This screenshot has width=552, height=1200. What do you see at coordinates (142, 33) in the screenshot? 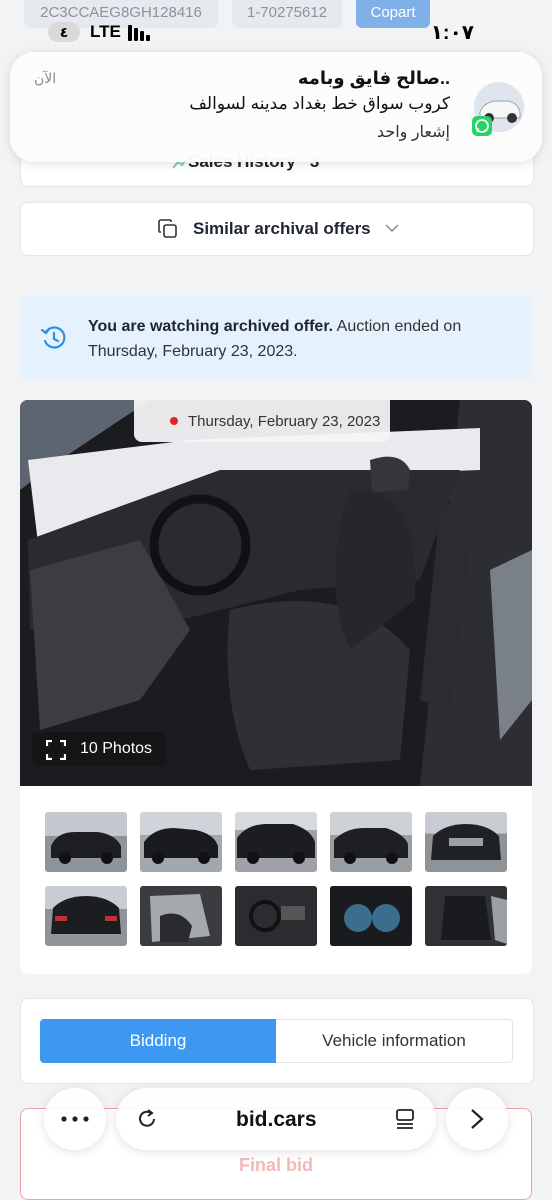
I see `signal-icon` at bounding box center [142, 33].